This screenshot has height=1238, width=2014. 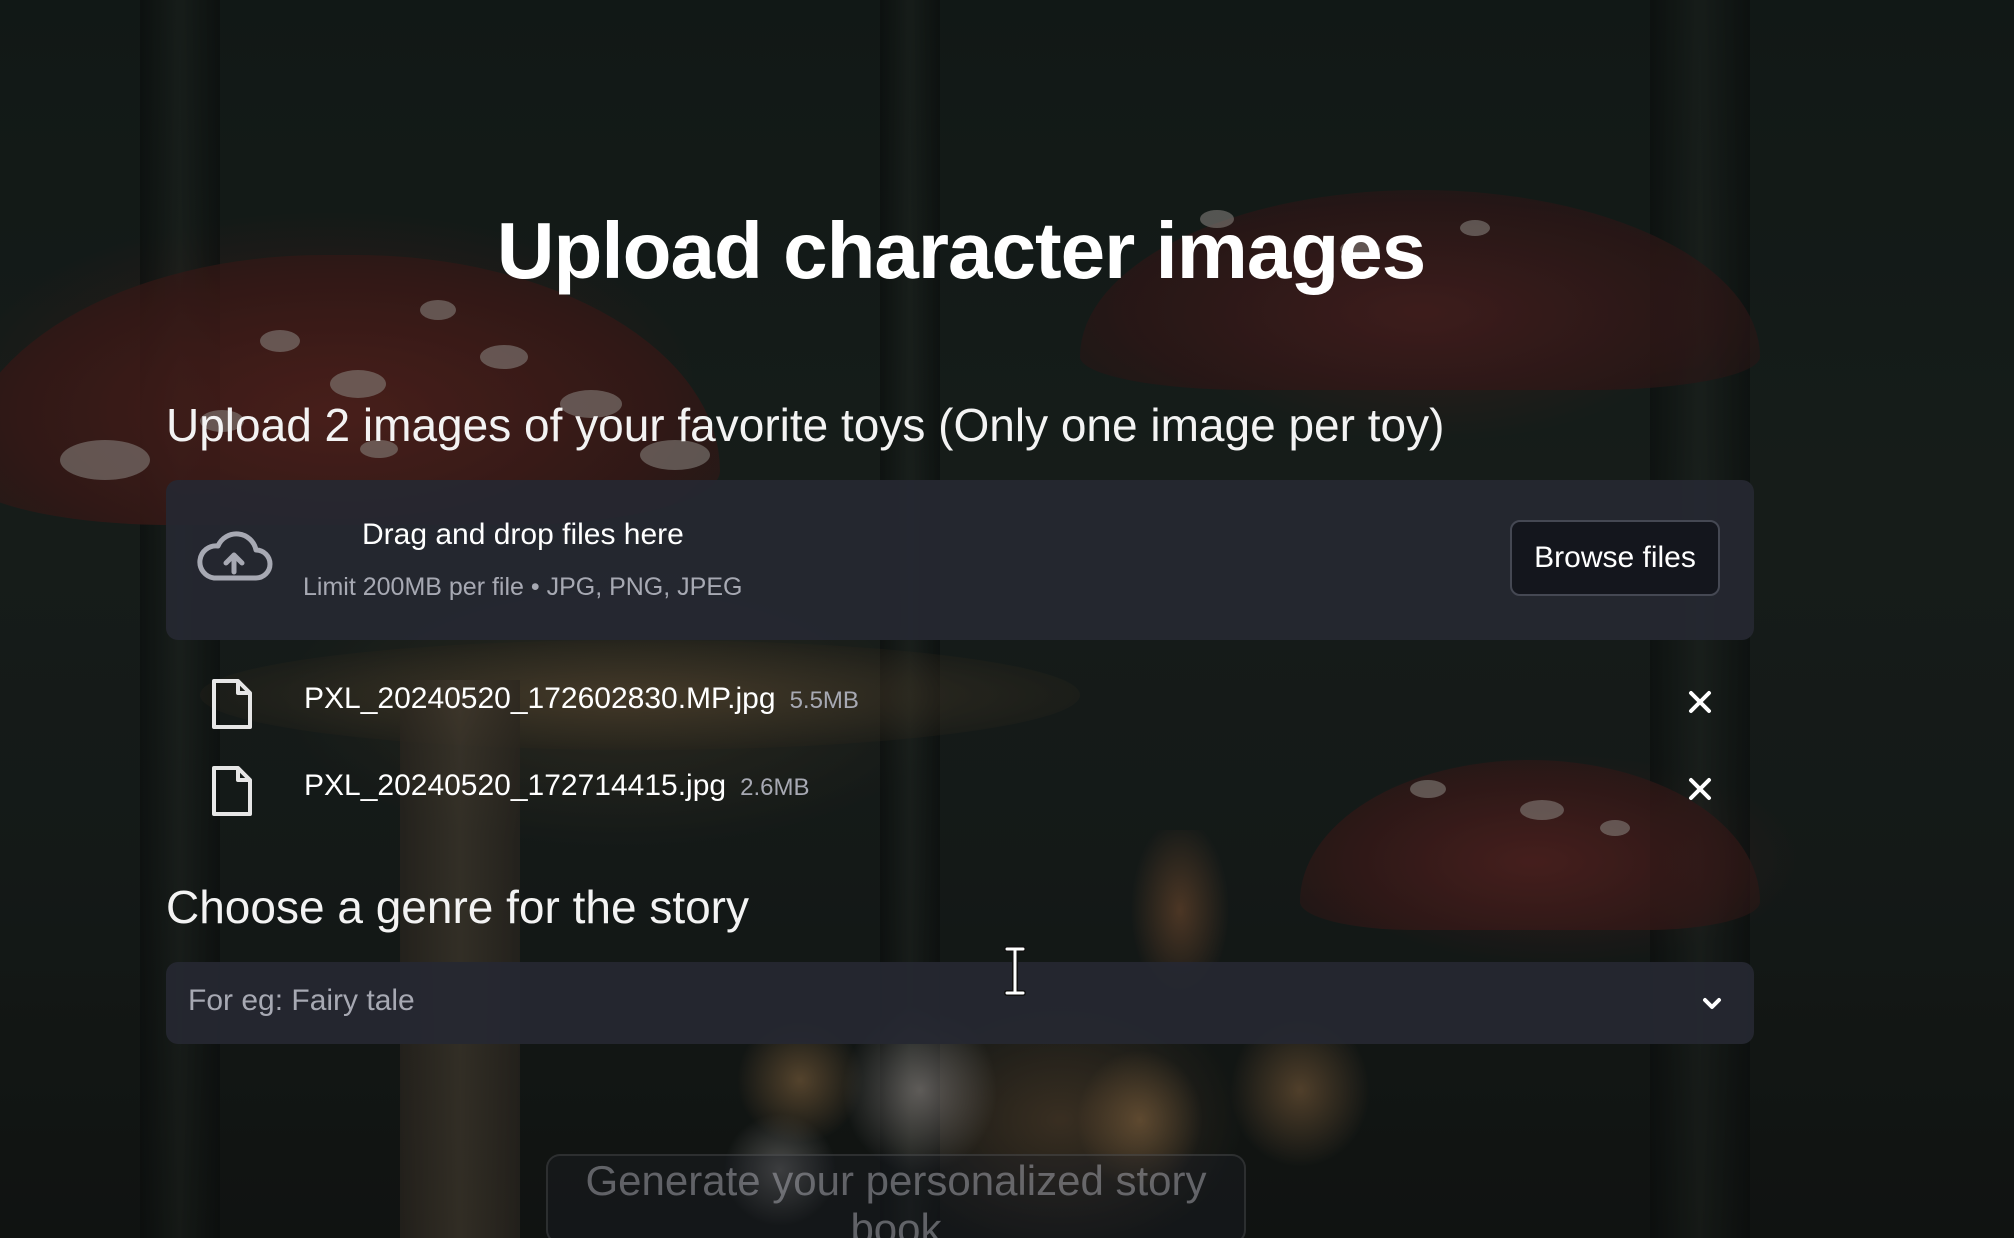 What do you see at coordinates (457, 907) in the screenshot?
I see `genre-label: Choose a genre for the story` at bounding box center [457, 907].